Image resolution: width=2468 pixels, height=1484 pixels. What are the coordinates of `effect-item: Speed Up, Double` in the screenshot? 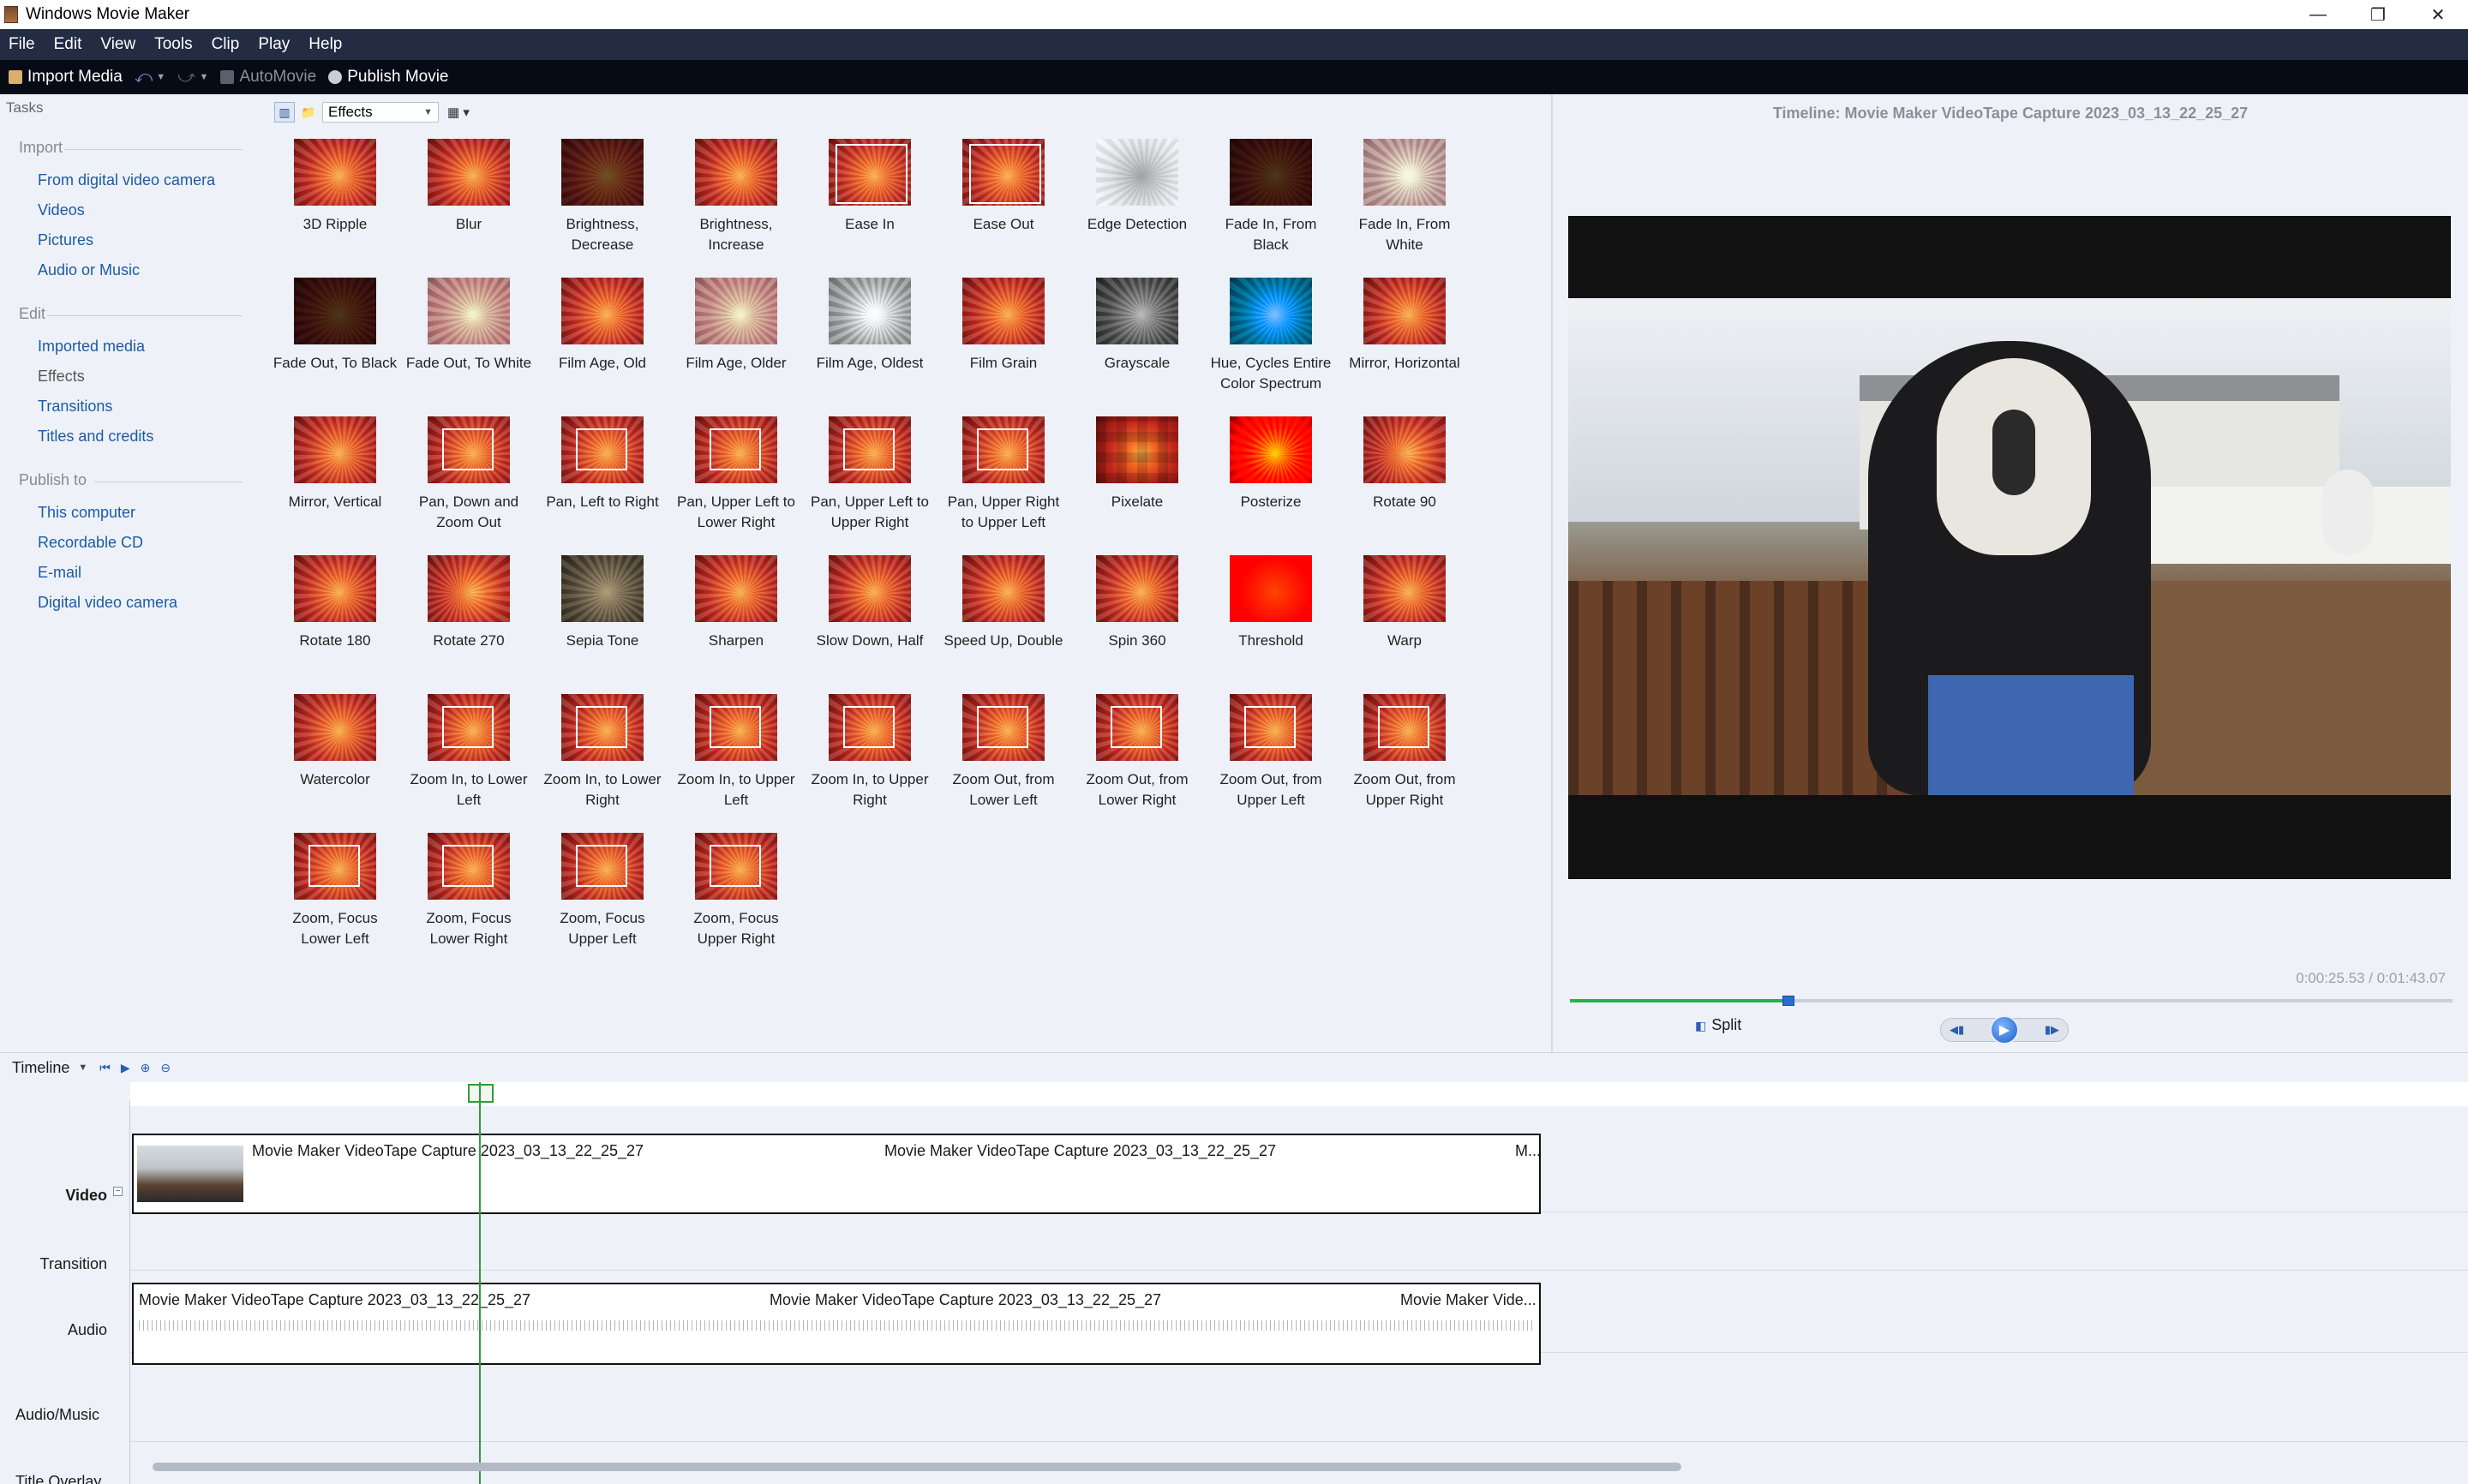 It's located at (1003, 623).